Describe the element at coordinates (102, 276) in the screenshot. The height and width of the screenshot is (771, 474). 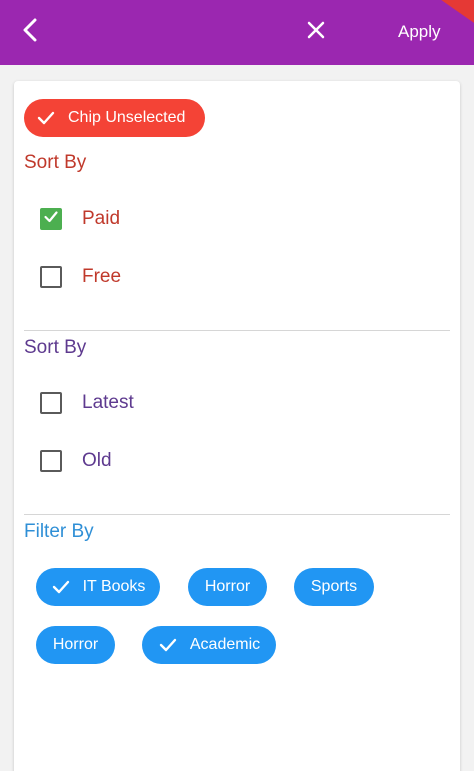
I see `option-label: Free` at that location.